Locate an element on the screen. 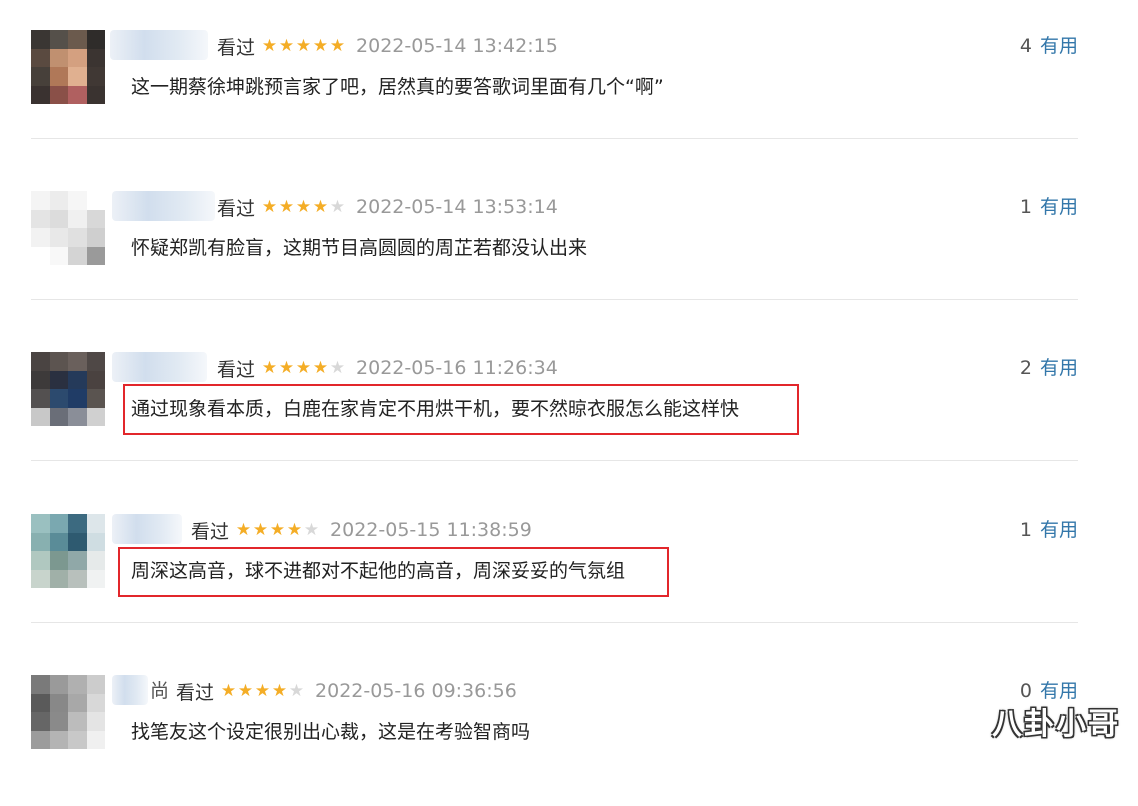  watermark: 八卦小哥 is located at coordinates (1056, 724).